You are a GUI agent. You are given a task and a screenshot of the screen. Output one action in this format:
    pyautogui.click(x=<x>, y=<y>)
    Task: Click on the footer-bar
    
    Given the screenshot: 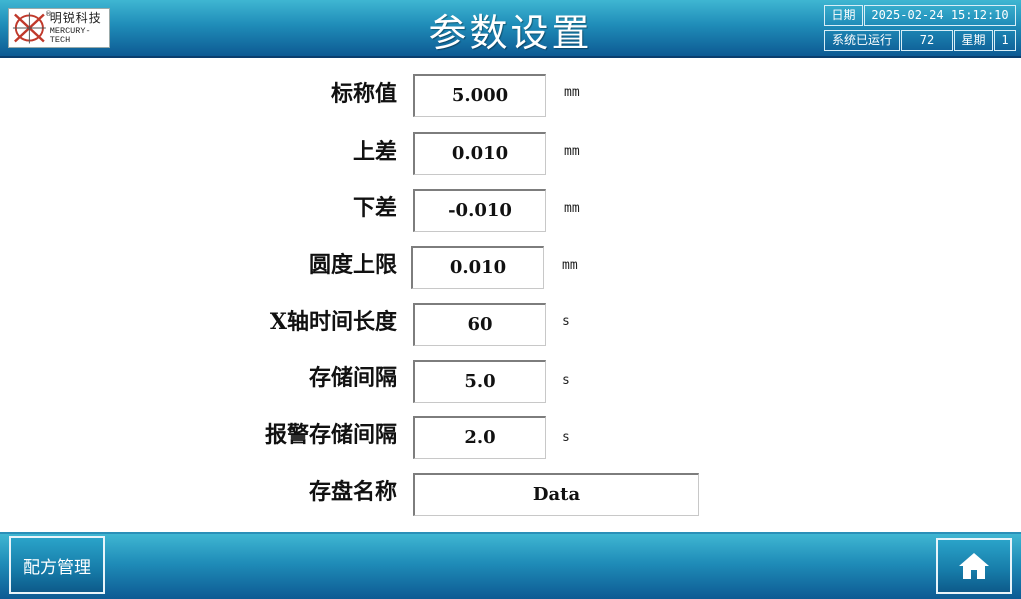 What is the action you would take?
    pyautogui.click(x=510, y=565)
    